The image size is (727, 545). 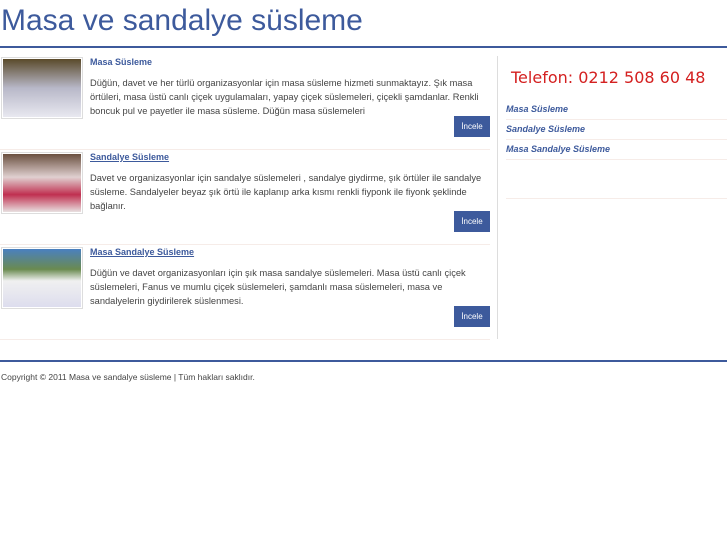 What do you see at coordinates (616, 179) in the screenshot?
I see `sidebar-empty-row` at bounding box center [616, 179].